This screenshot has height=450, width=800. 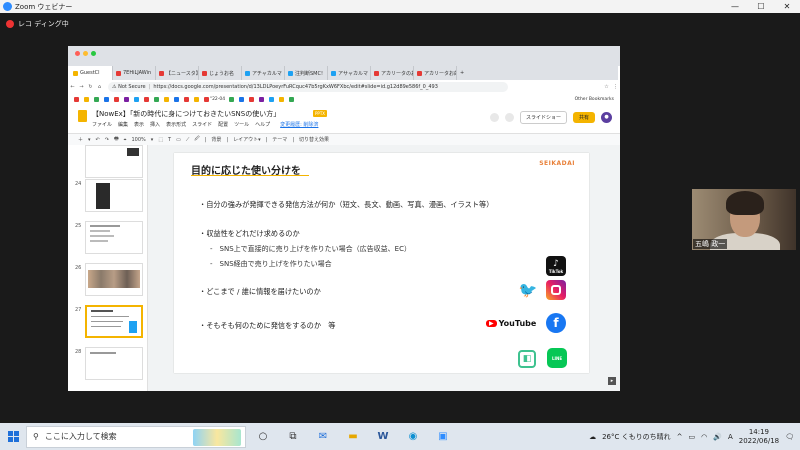 I want to click on last-edit-link: 変更履歴: 削除済, so click(x=299, y=124).